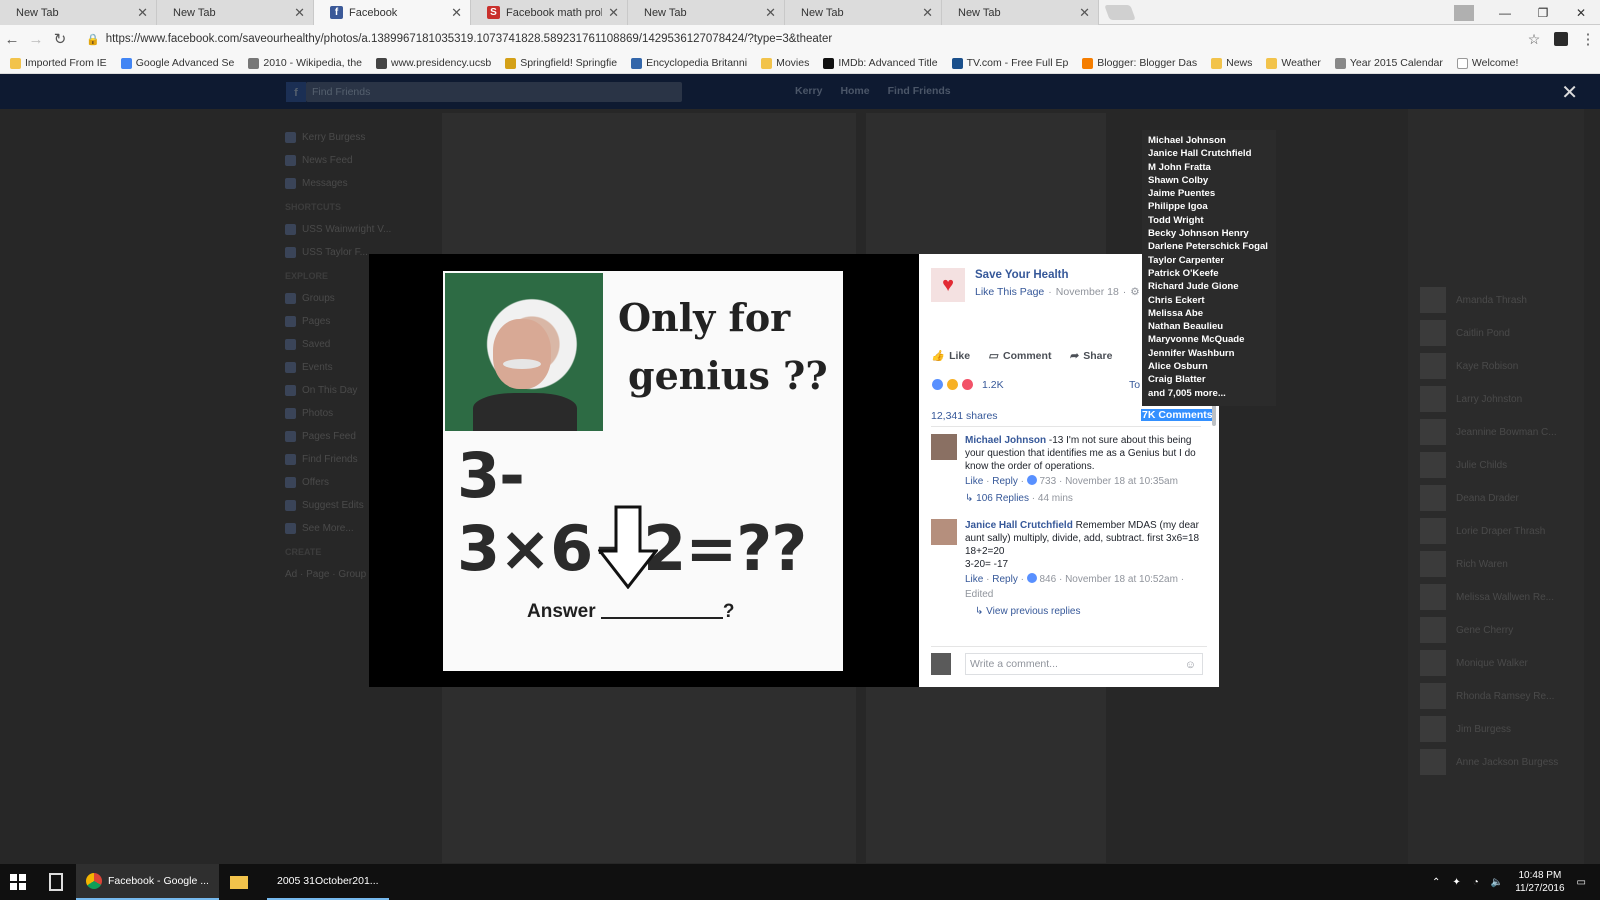 Image resolution: width=1600 pixels, height=900 pixels. I want to click on tab-new-tab-5: New Tab ✕, so click(706, 12).